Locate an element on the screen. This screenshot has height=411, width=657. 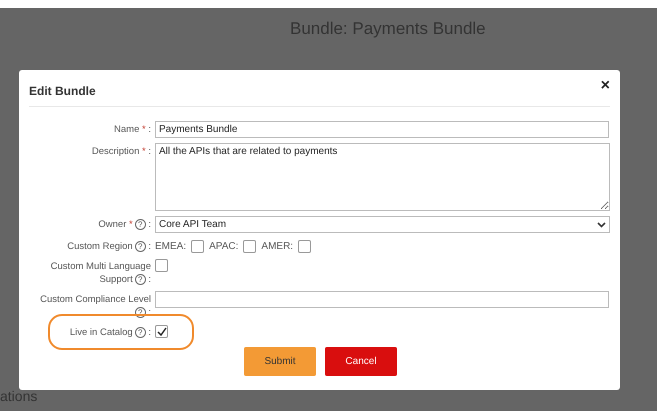
cancel-button: Cancel is located at coordinates (361, 361).